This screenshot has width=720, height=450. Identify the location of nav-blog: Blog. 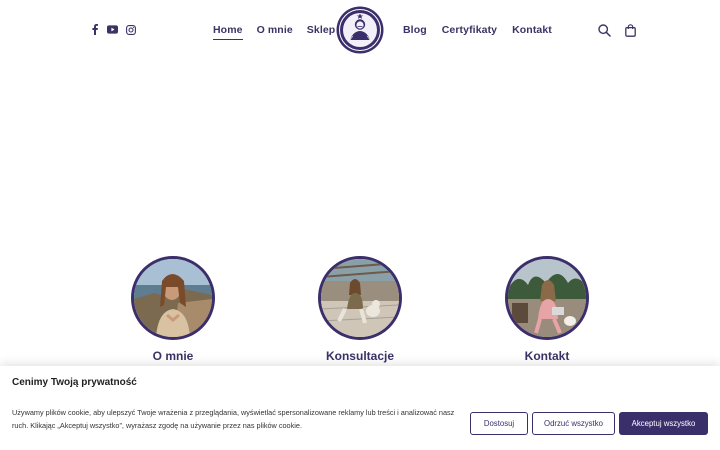
(415, 31).